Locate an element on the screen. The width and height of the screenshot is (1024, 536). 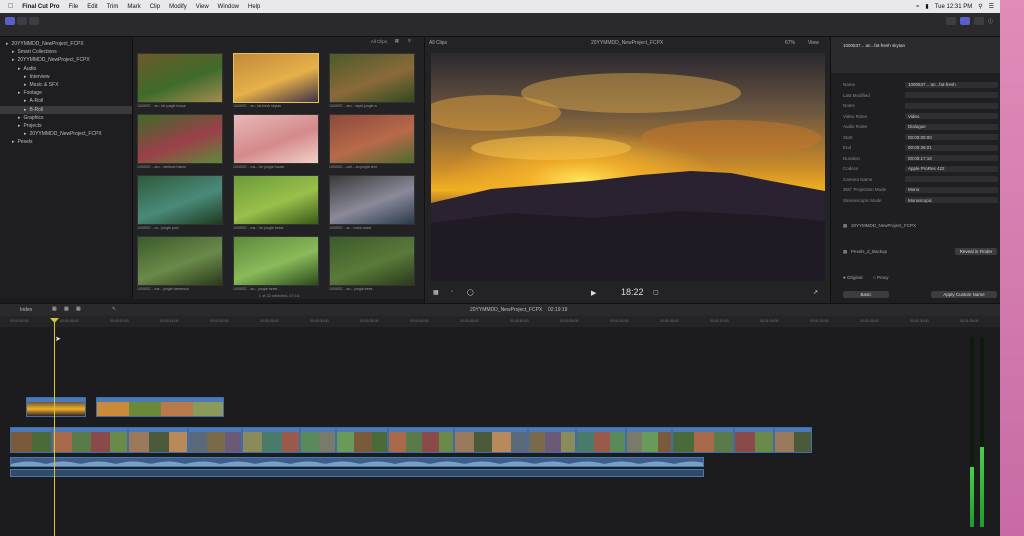
media-proxy-radio: ○ Proxy is located at coordinates (880, 277).